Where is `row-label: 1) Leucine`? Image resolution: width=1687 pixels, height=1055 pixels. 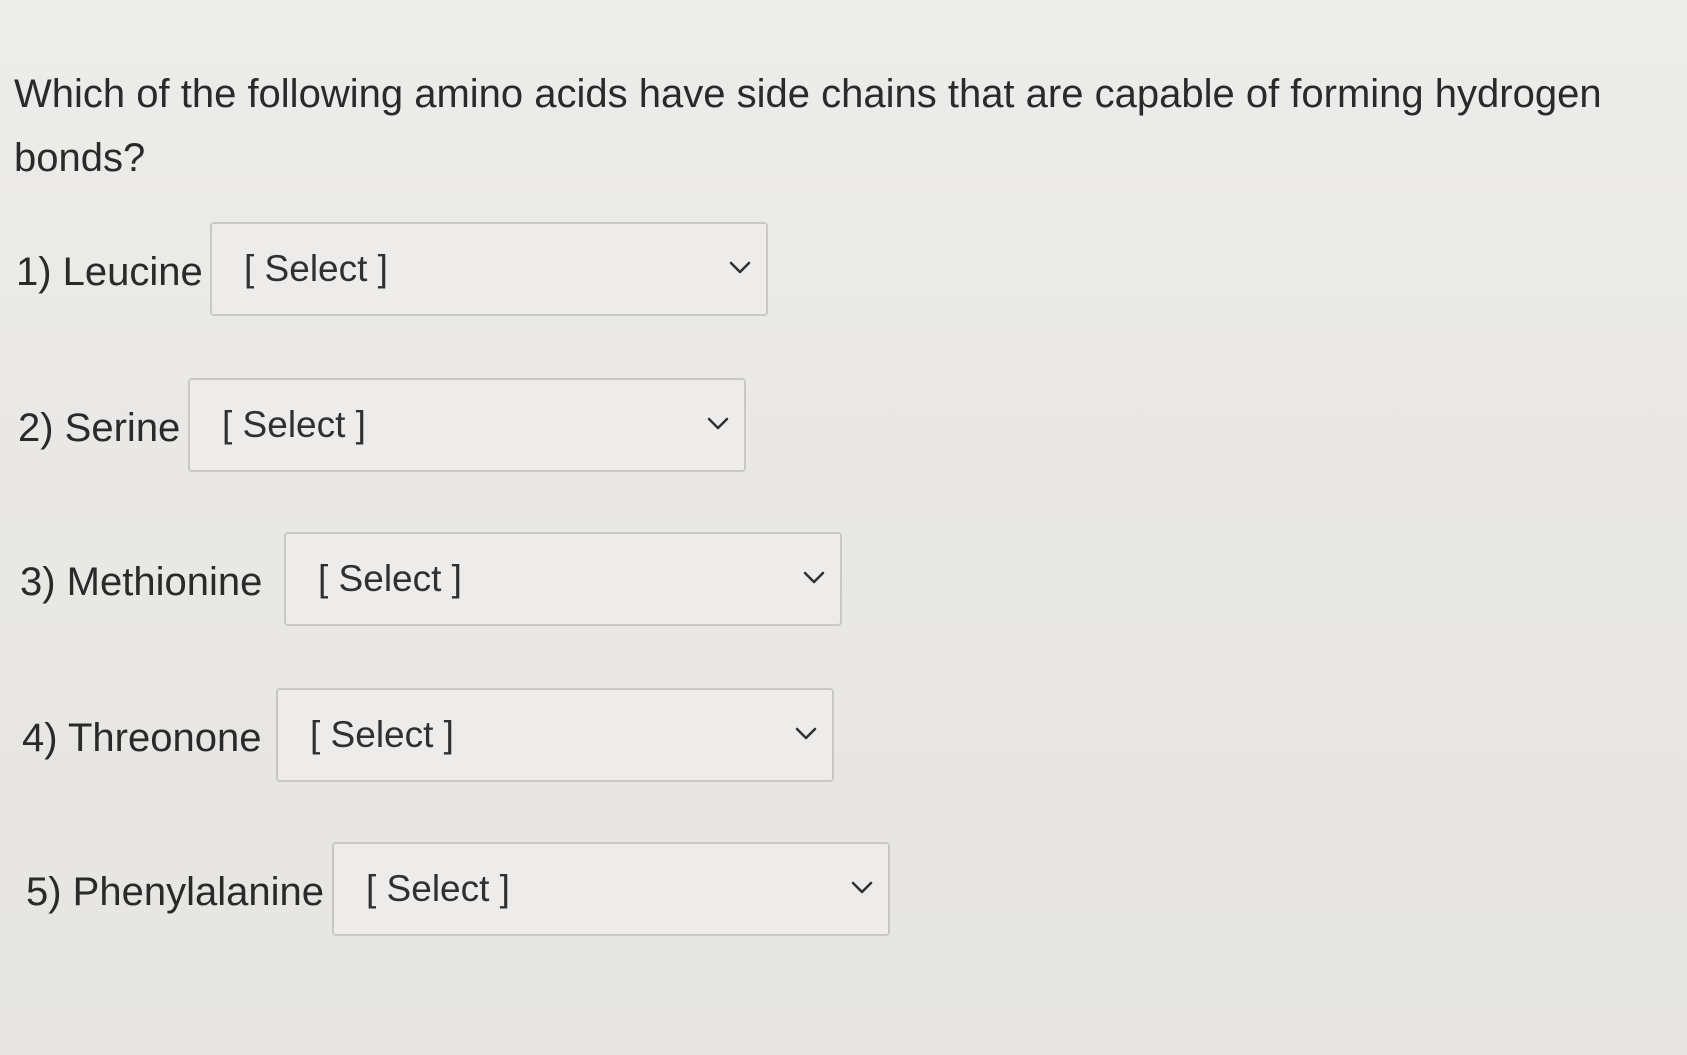
row-label: 1) Leucine is located at coordinates (109, 272).